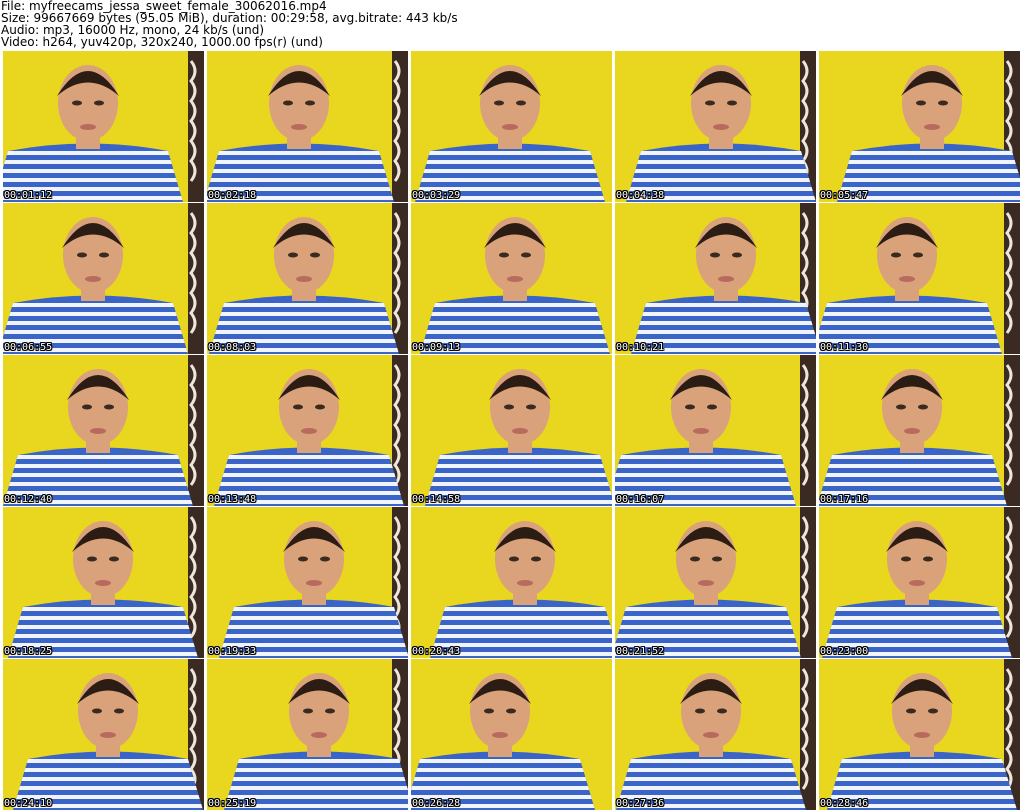 The image size is (1024, 811). Describe the element at coordinates (715, 278) in the screenshot. I see `video-thumbnail: 00:10:21` at that location.